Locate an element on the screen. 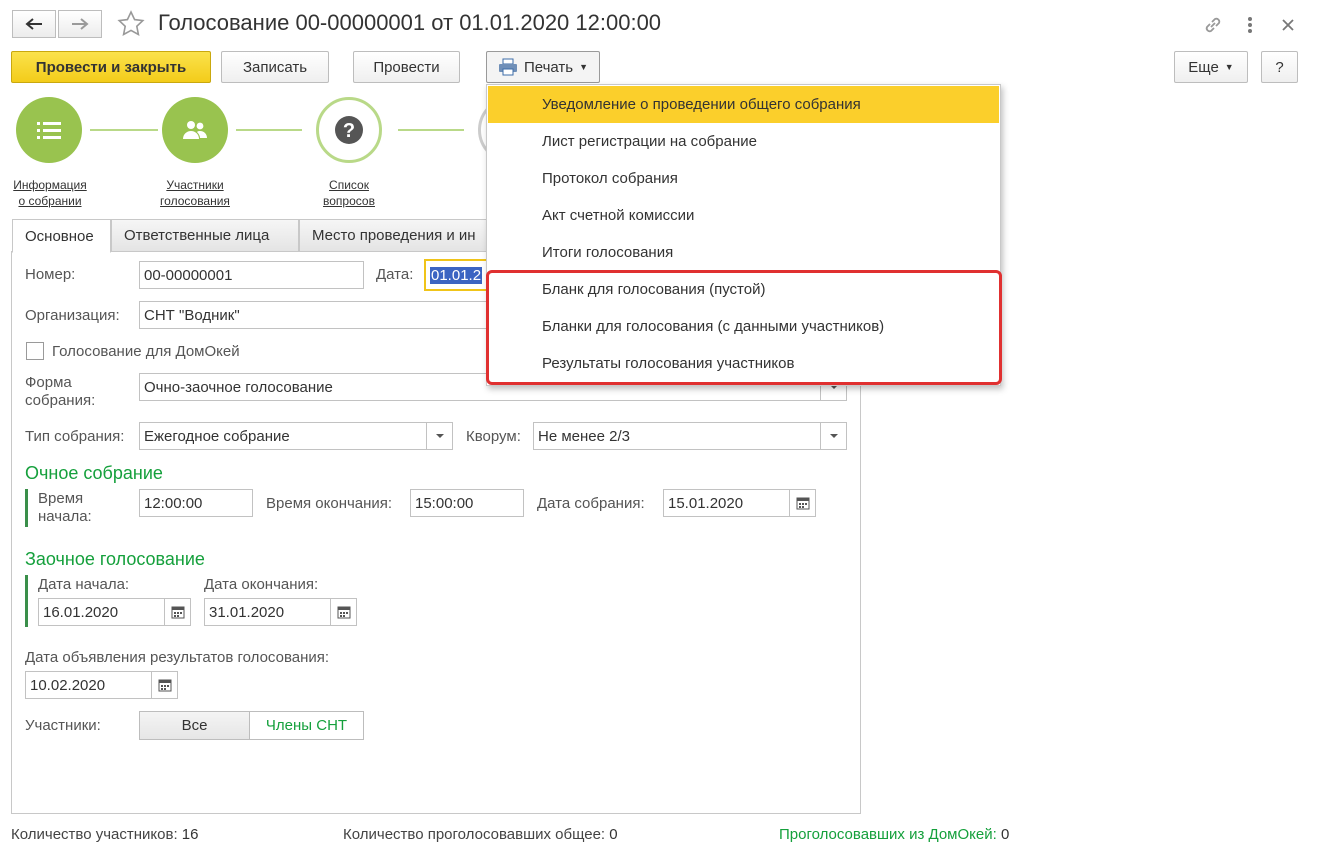 The width and height of the screenshot is (1319, 862). quorum-label: Кворум: is located at coordinates (493, 436).